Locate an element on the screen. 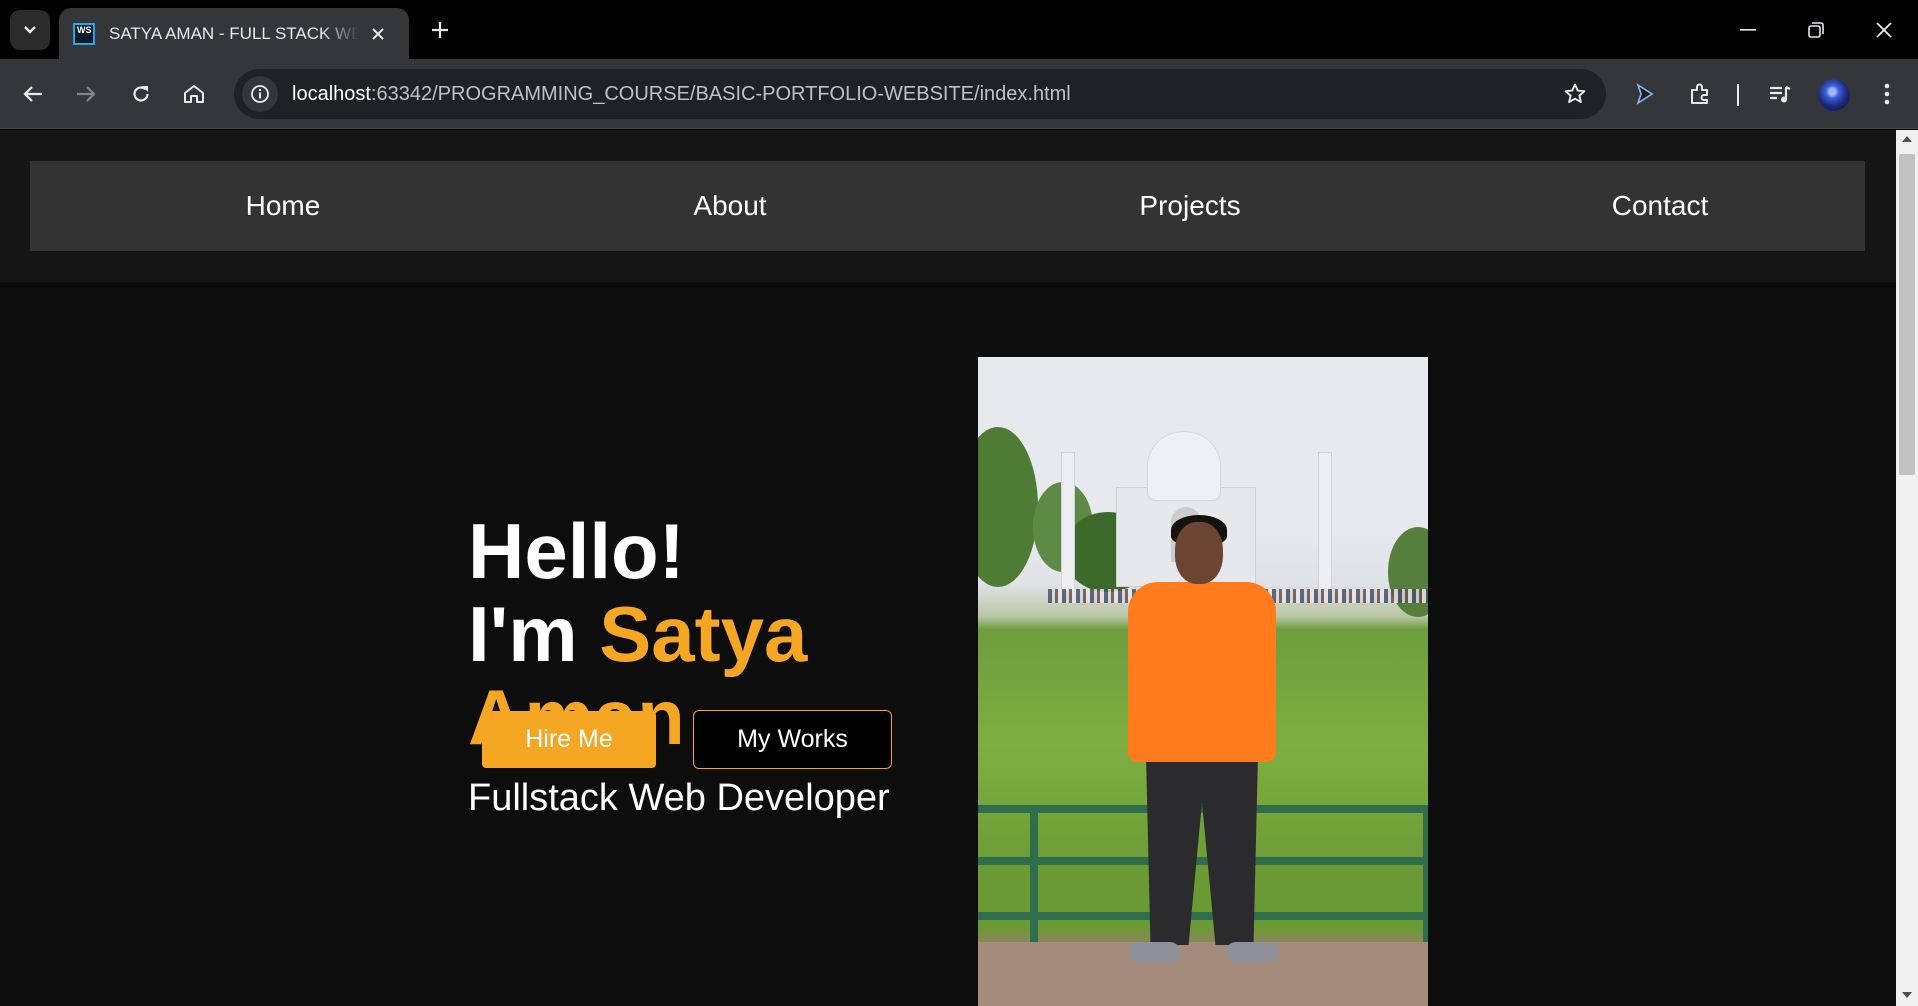  reload-button is located at coordinates (141, 94).